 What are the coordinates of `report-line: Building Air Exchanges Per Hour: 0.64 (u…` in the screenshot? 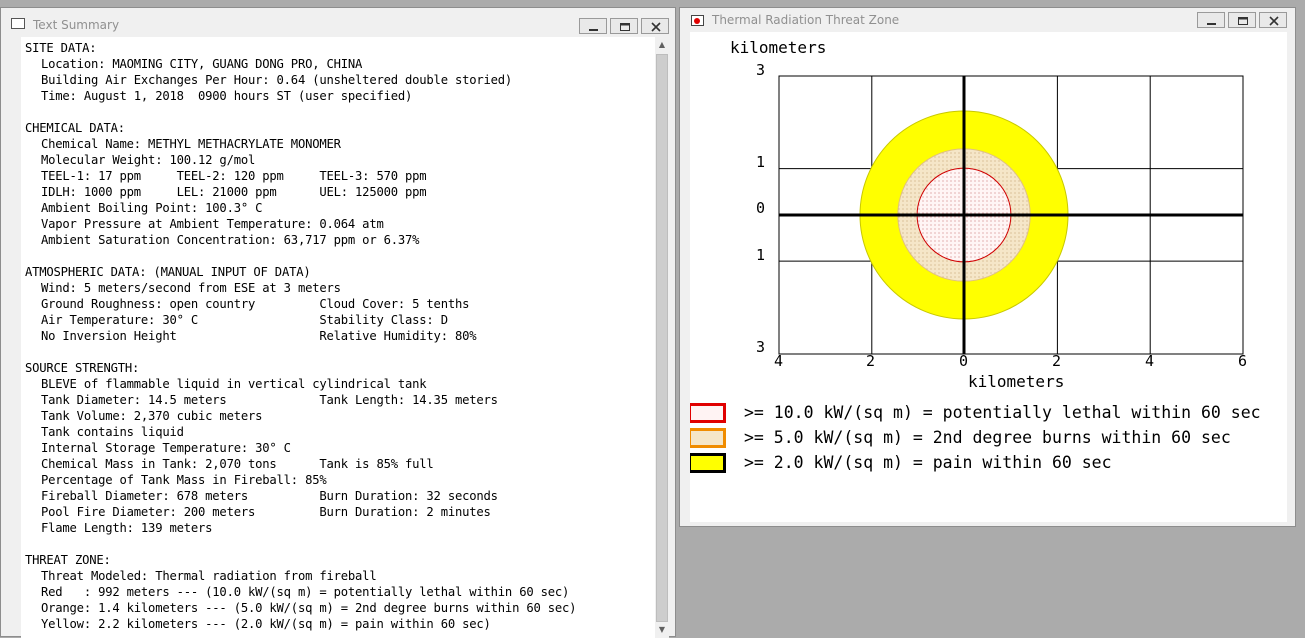 It's located at (277, 80).